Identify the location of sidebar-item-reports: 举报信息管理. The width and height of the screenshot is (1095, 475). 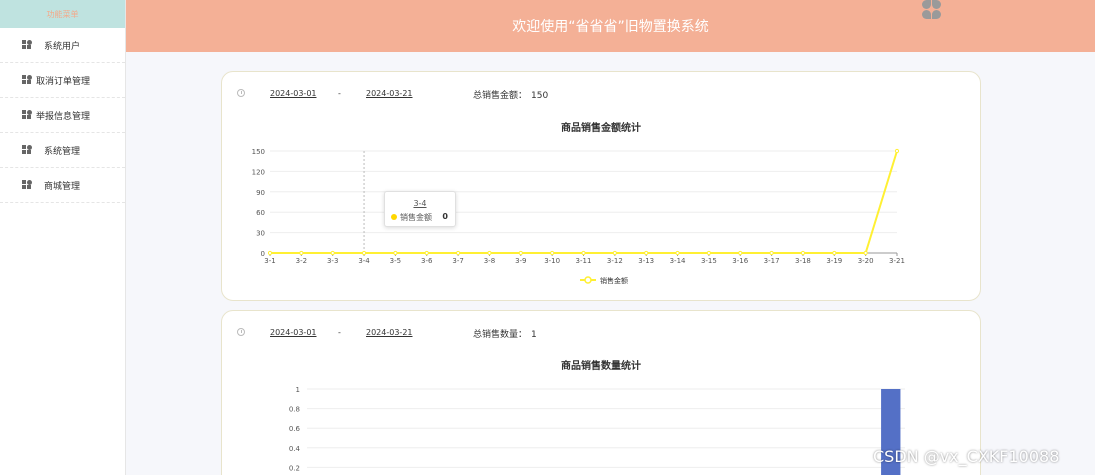
(62, 115).